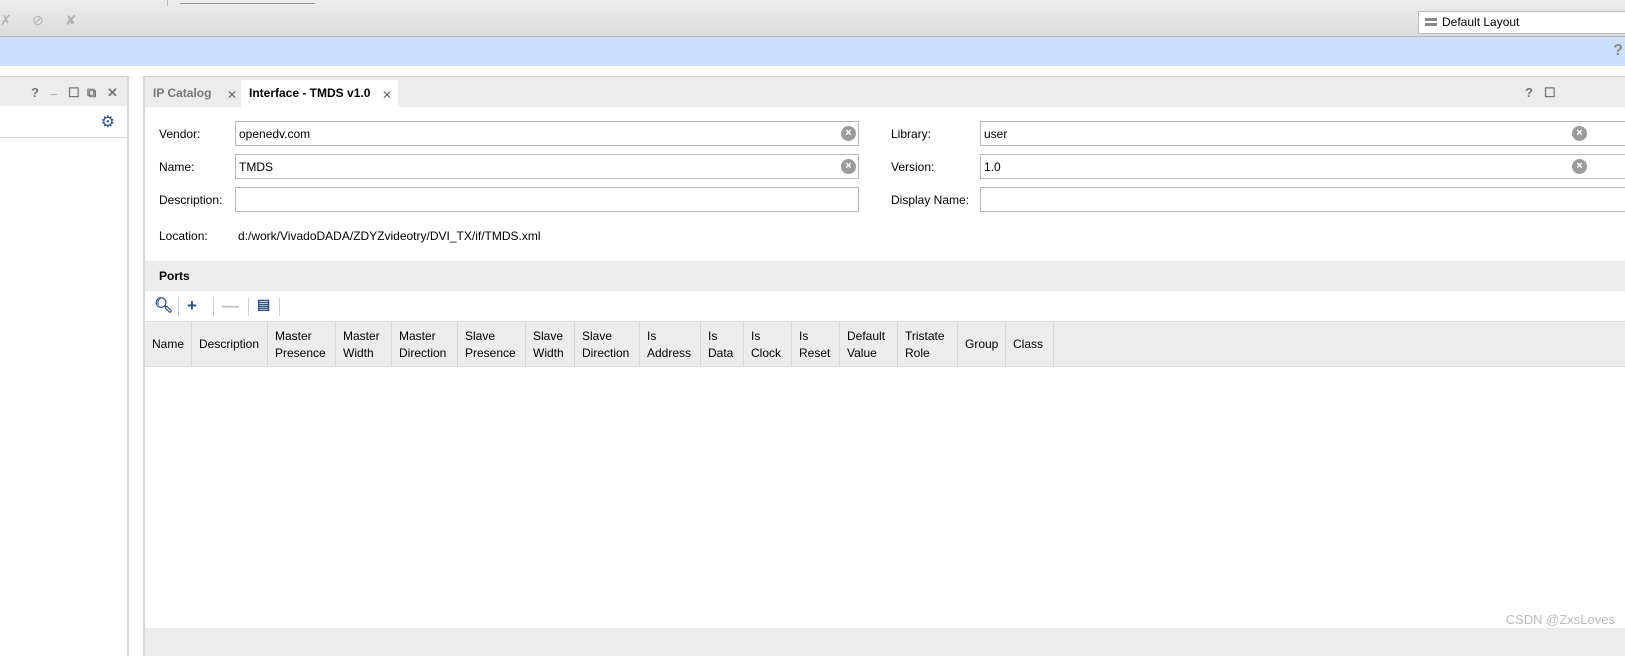 Image resolution: width=1625 pixels, height=656 pixels. Describe the element at coordinates (71, 20) in the screenshot. I see `disabled-tool-icon: ✘` at that location.